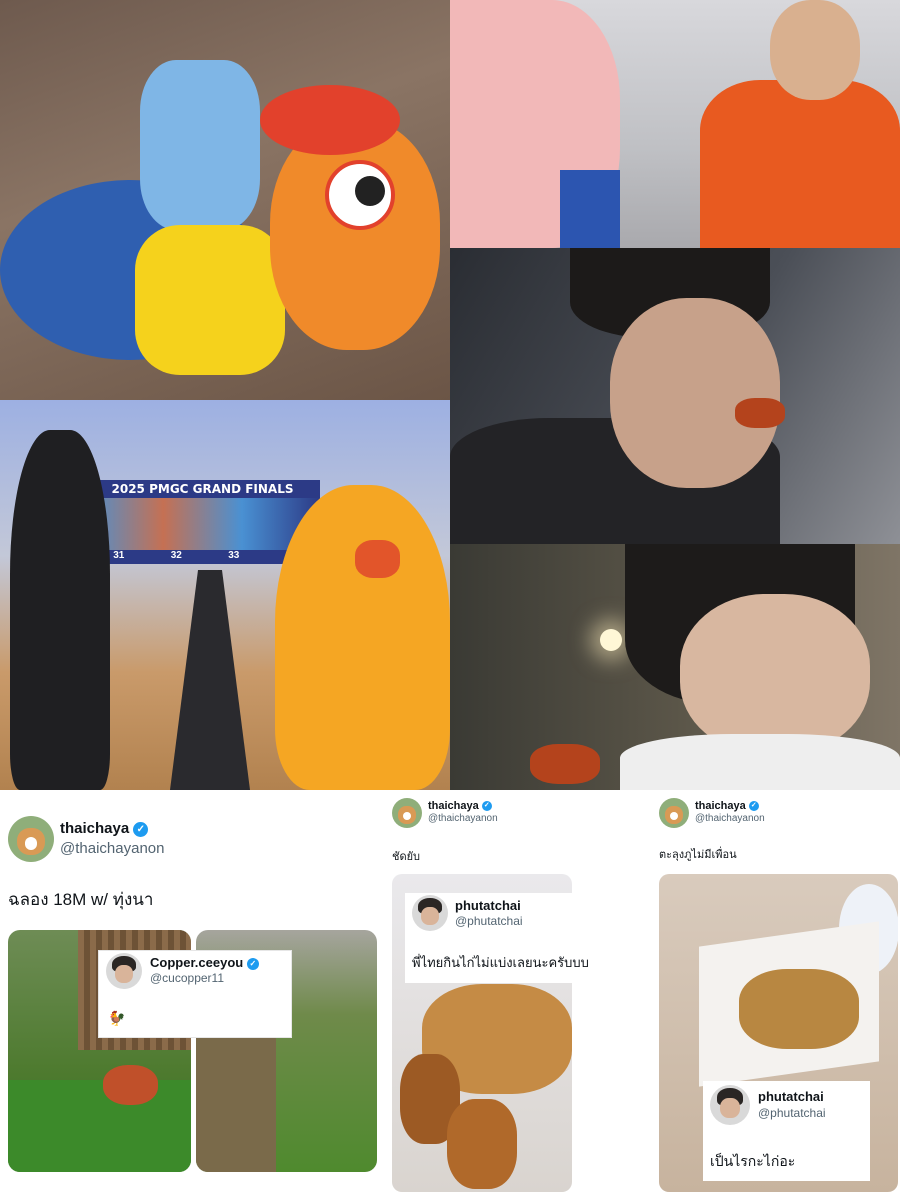 Image resolution: width=900 pixels, height=1200 pixels. What do you see at coordinates (202, 489) in the screenshot?
I see `bowling-banner-text: 2025 PMGC GRAND FINALS` at bounding box center [202, 489].